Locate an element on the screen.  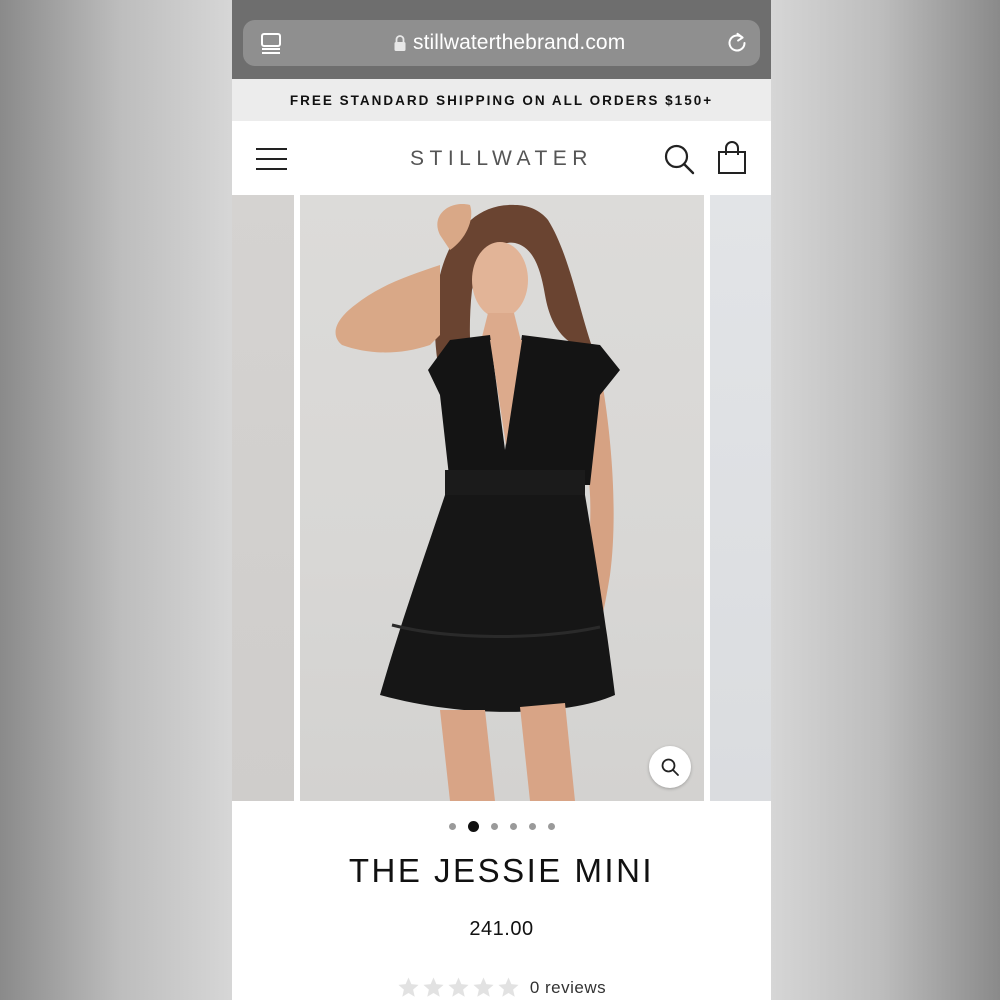
url-text: stillwaterthebrand.com is located at coordinates (519, 43).